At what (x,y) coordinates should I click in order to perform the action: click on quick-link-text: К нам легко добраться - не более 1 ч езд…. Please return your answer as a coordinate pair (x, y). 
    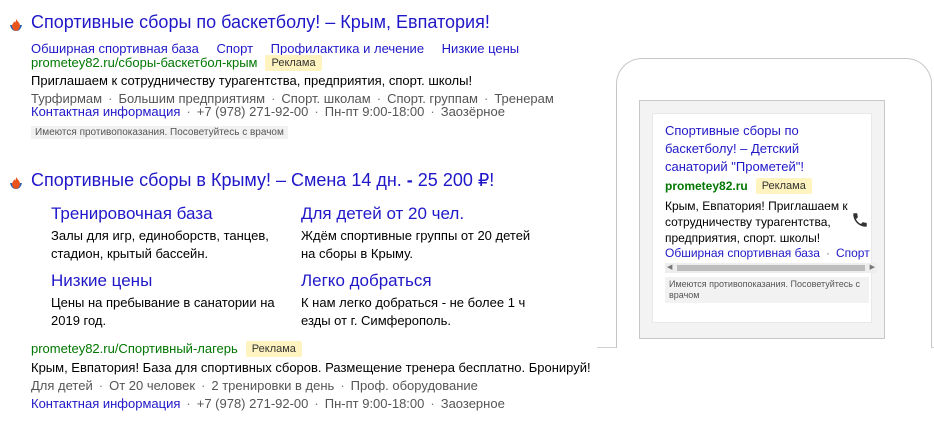
    Looking at the image, I should click on (413, 311).